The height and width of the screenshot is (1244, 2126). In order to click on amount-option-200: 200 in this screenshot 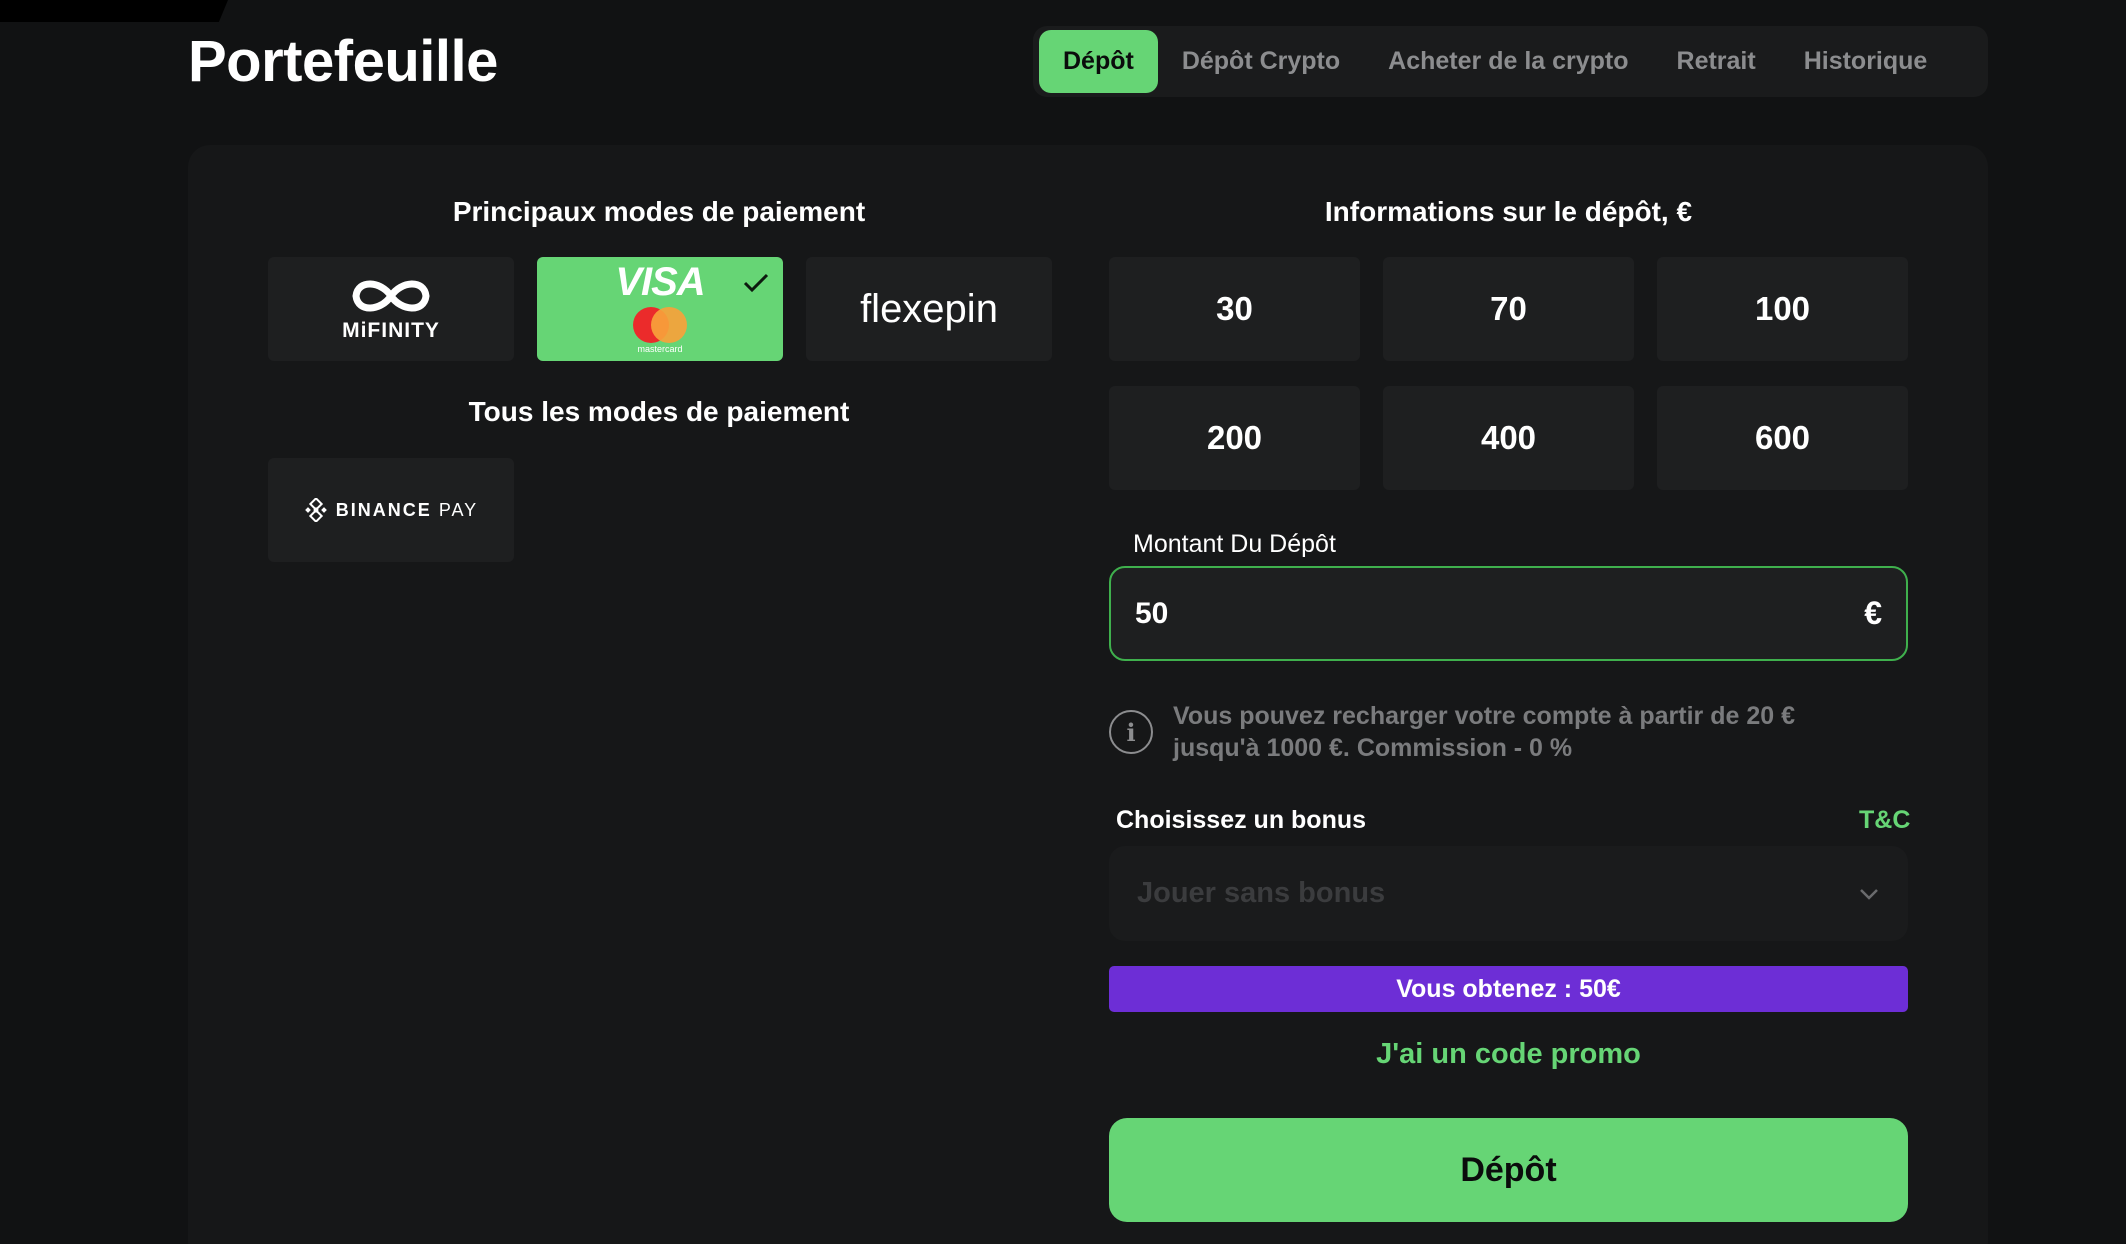, I will do `click(1234, 438)`.